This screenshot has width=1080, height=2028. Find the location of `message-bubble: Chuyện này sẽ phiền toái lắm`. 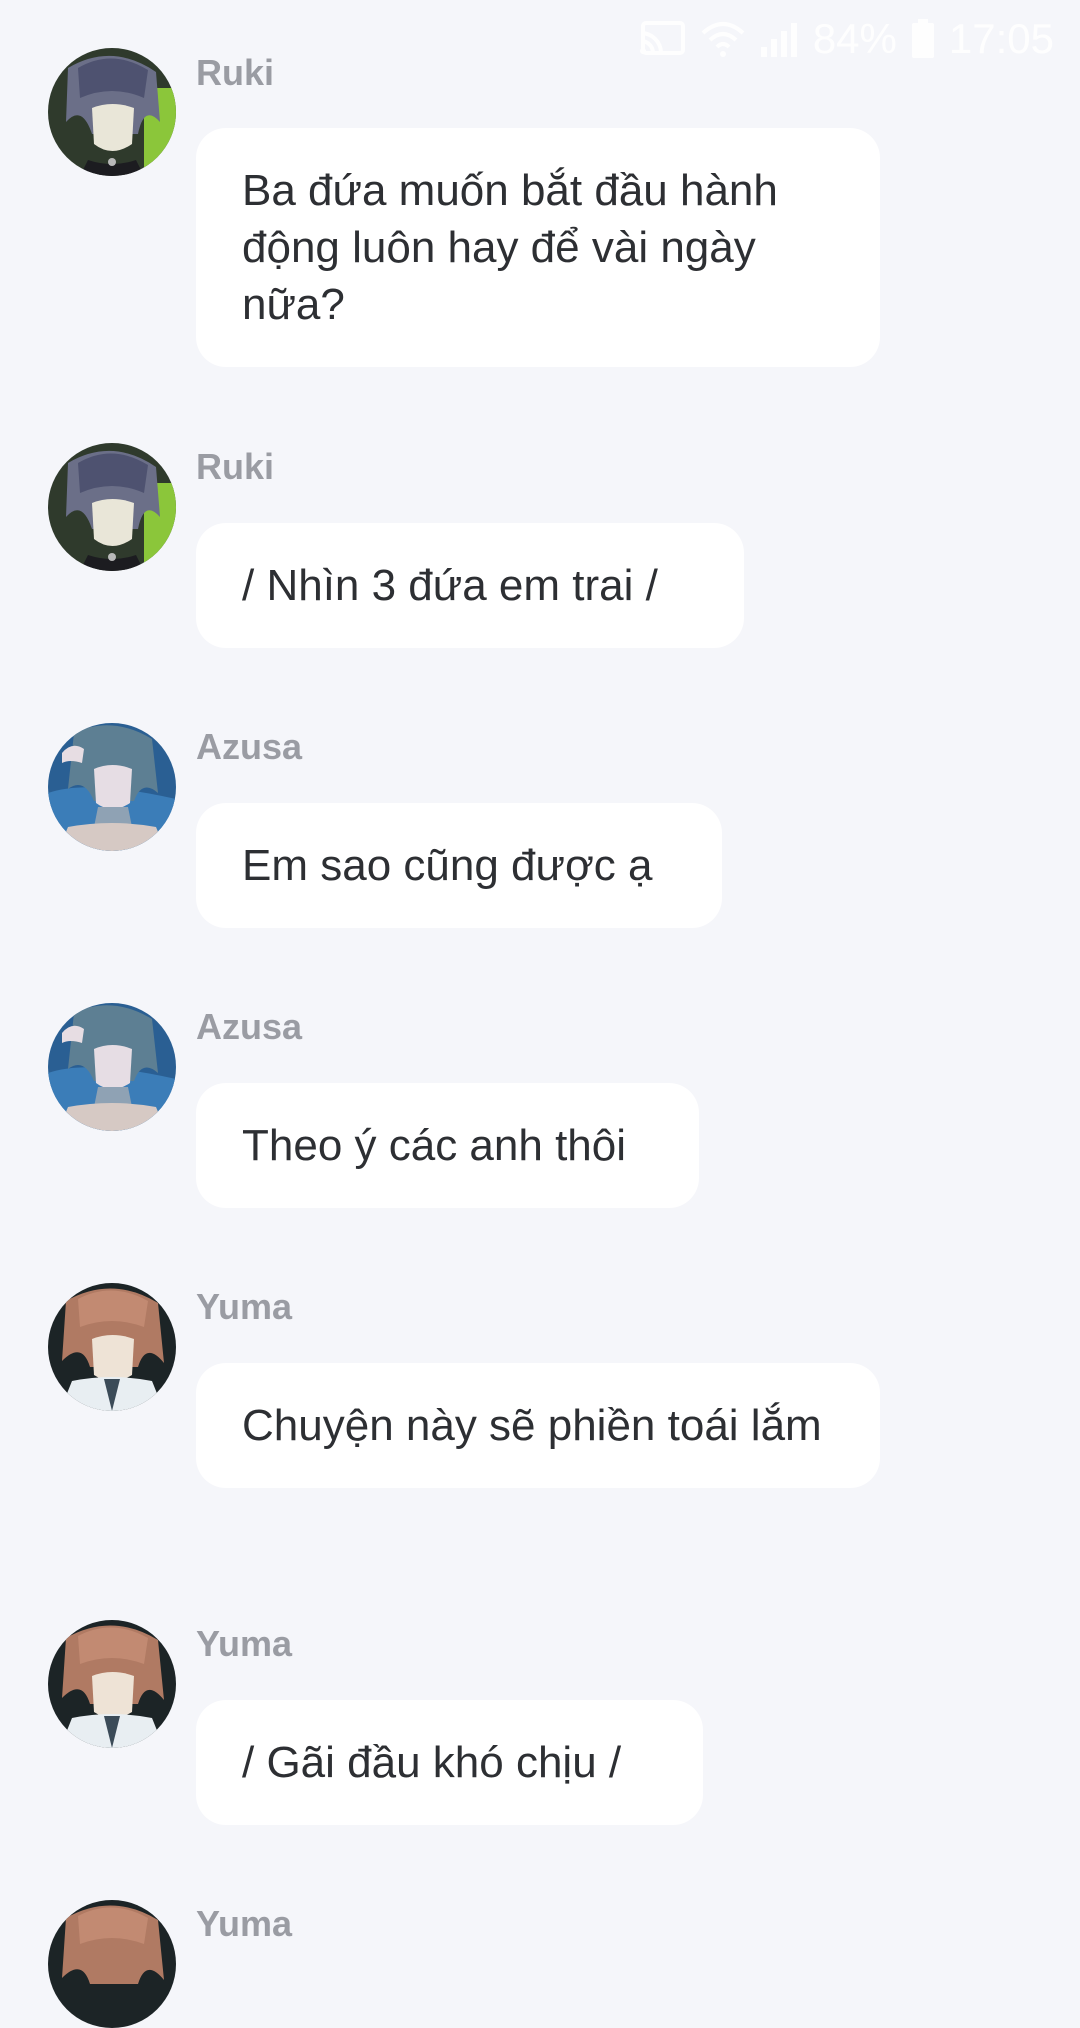

message-bubble: Chuyện này sẽ phiền toái lắm is located at coordinates (538, 1425).